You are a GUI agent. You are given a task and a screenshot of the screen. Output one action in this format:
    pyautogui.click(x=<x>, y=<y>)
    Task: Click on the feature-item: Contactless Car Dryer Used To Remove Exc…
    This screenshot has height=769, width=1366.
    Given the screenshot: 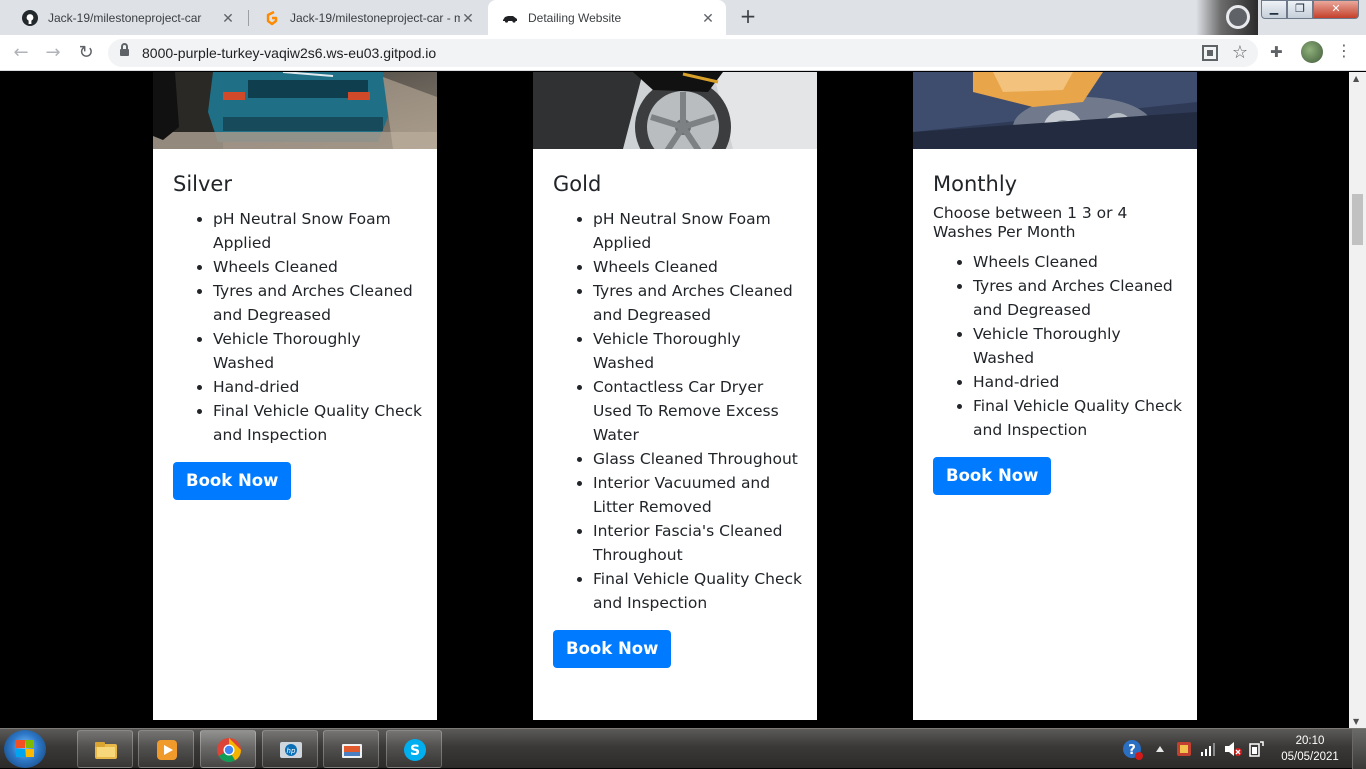 What is the action you would take?
    pyautogui.click(x=698, y=411)
    